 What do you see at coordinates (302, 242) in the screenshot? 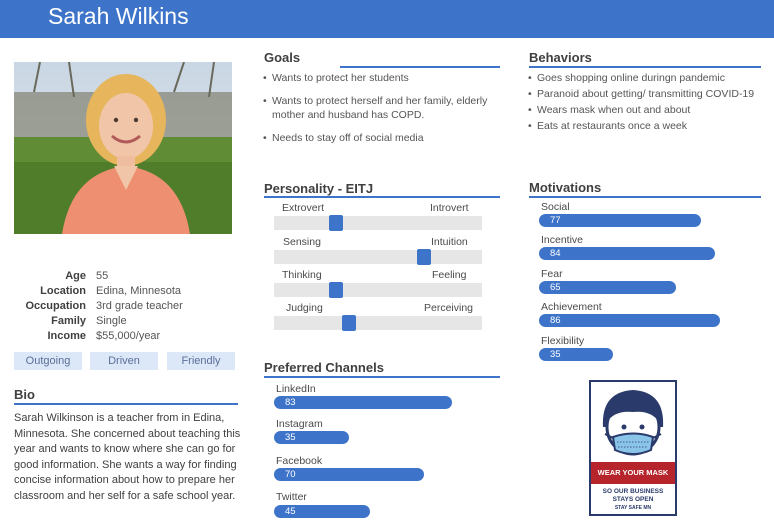
I see `scale-left-label: Sensing` at bounding box center [302, 242].